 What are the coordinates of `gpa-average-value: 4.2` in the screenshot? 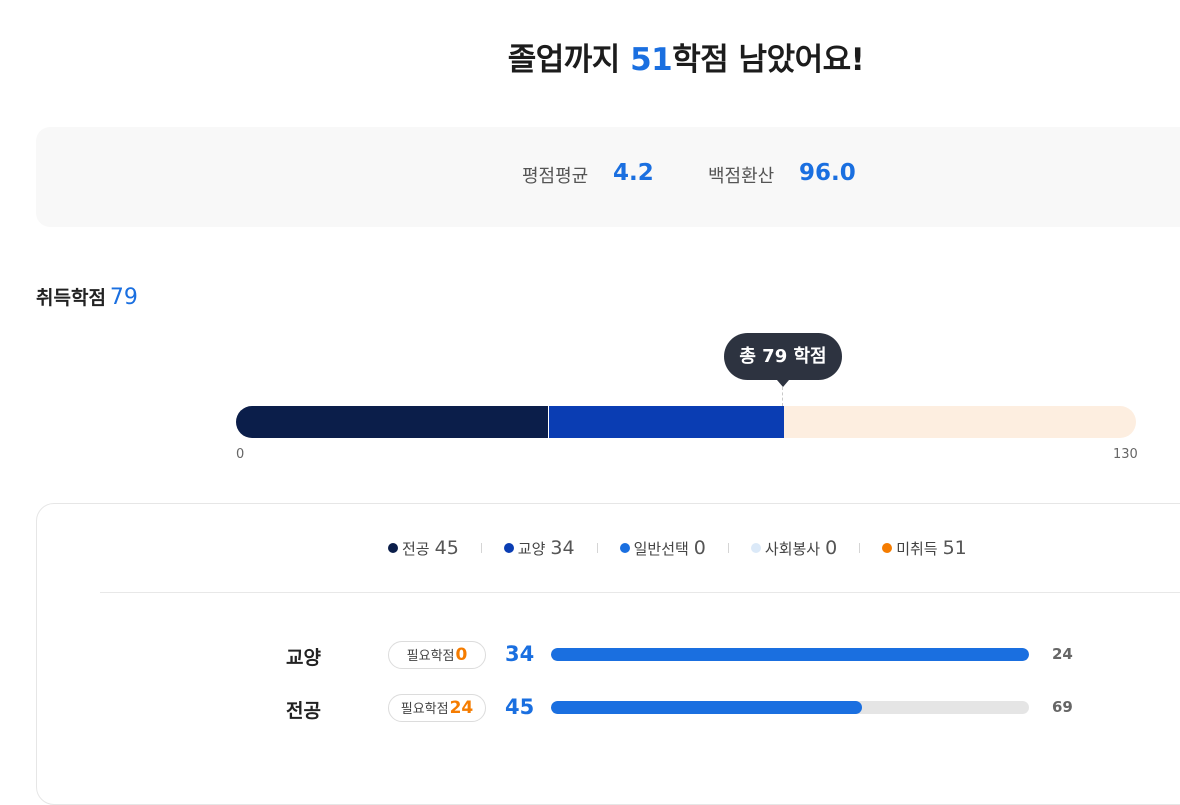 It's located at (633, 173).